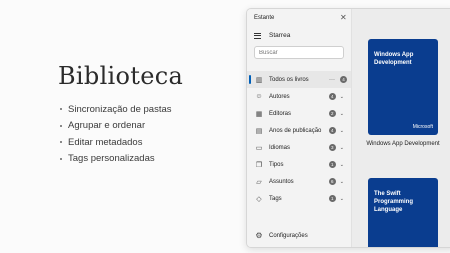  Describe the element at coordinates (264, 18) in the screenshot. I see `window-title: Estante` at that location.